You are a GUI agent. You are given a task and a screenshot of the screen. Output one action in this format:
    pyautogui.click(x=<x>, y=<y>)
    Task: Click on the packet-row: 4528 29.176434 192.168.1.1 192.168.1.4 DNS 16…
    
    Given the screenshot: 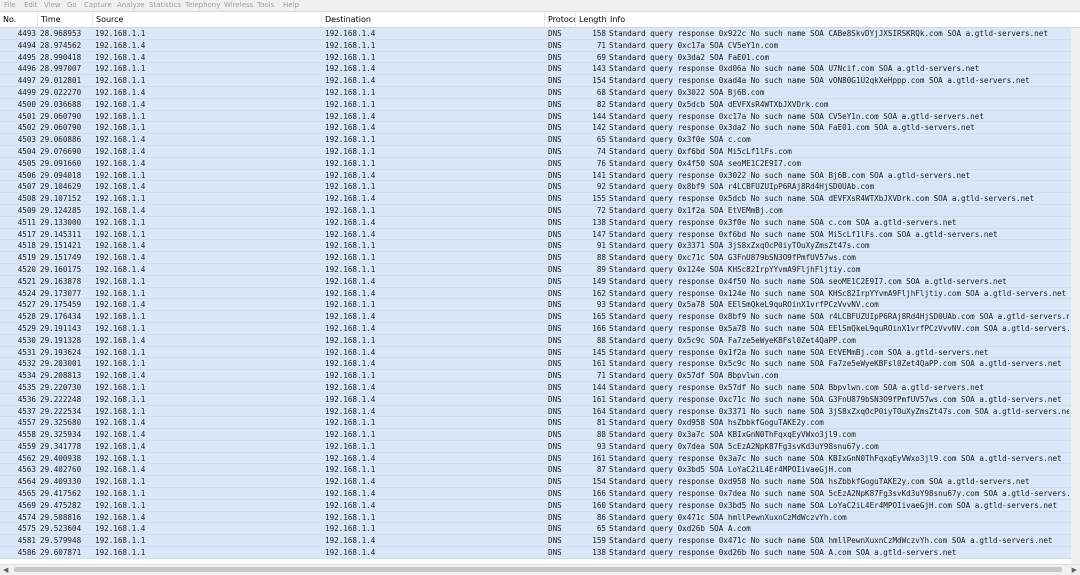 What is the action you would take?
    pyautogui.click(x=540, y=317)
    